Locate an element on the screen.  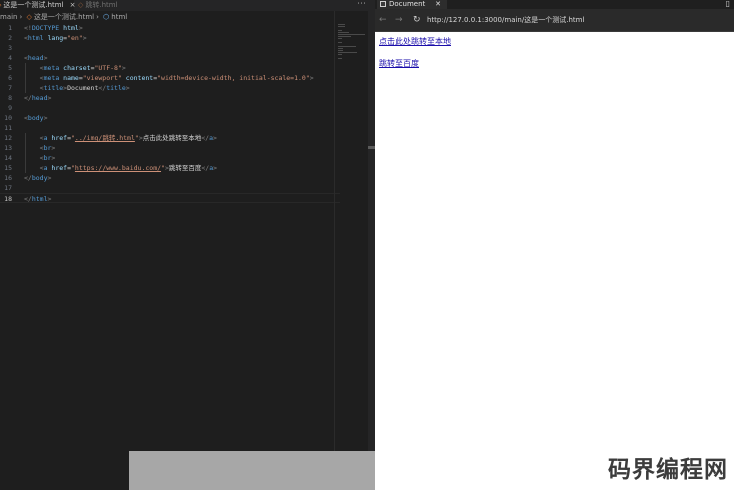
code-line: 13 <br> is located at coordinates (170, 148).